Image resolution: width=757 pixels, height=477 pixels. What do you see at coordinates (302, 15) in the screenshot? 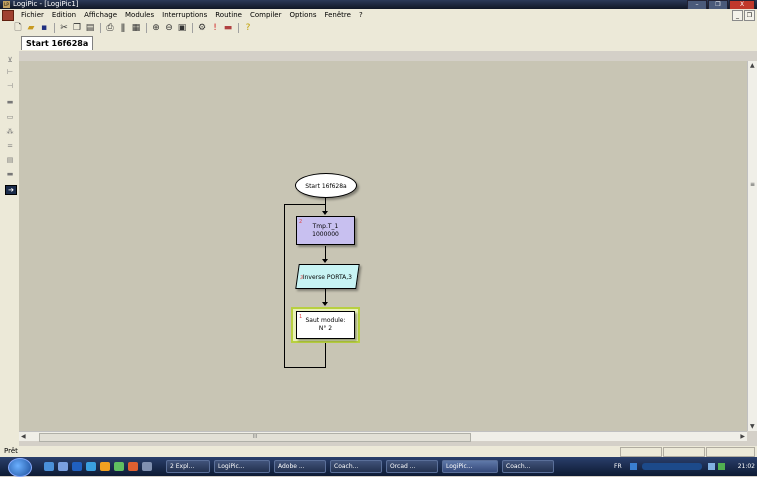
I see `menu-options: Options` at bounding box center [302, 15].